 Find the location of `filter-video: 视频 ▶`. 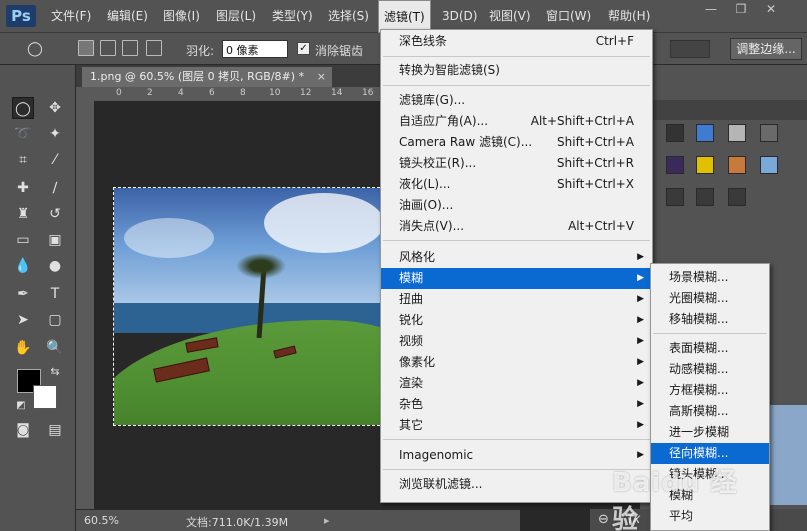

filter-video: 视频 ▶ is located at coordinates (516, 341).